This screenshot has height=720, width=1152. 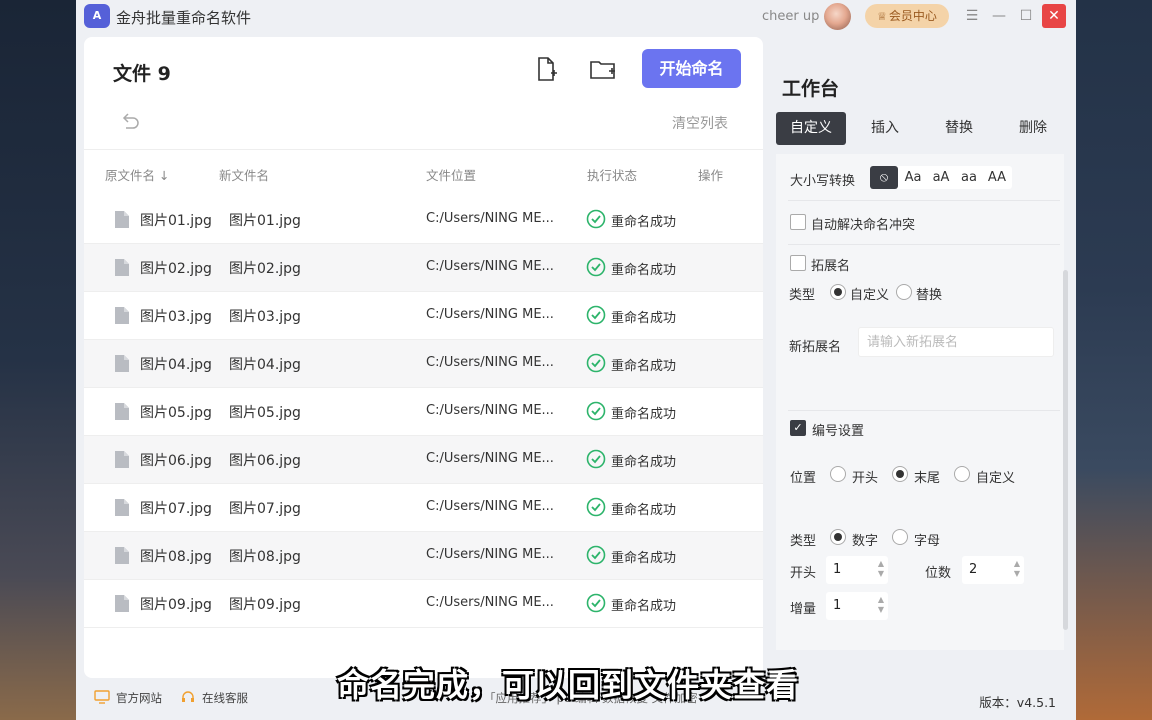 I want to click on workbench-scrollbar, so click(x=1065, y=450).